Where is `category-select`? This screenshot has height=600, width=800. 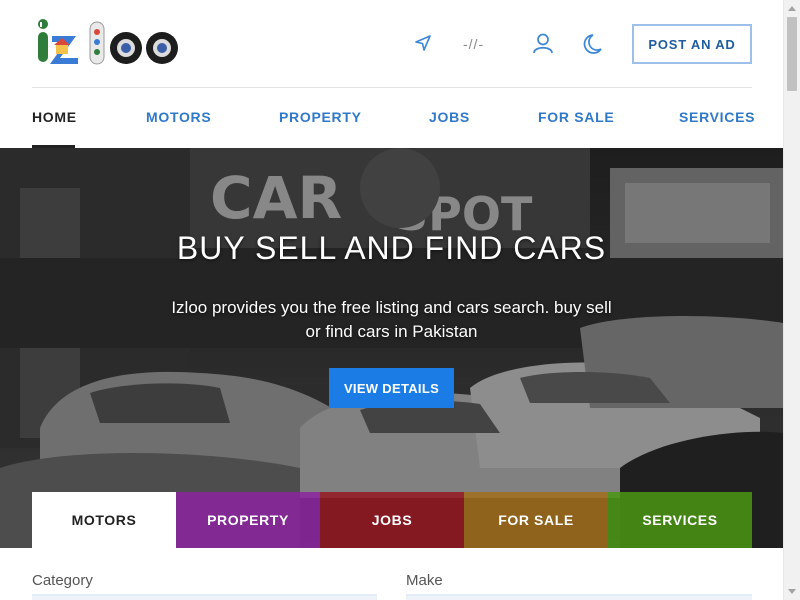 category-select is located at coordinates (204, 597).